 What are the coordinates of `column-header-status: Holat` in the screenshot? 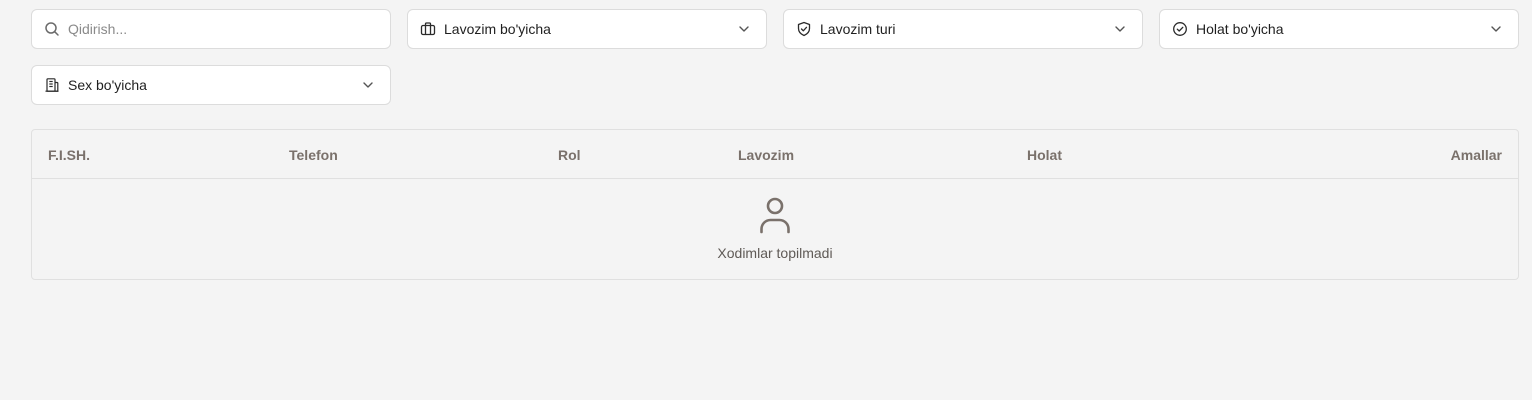 It's located at (1044, 155).